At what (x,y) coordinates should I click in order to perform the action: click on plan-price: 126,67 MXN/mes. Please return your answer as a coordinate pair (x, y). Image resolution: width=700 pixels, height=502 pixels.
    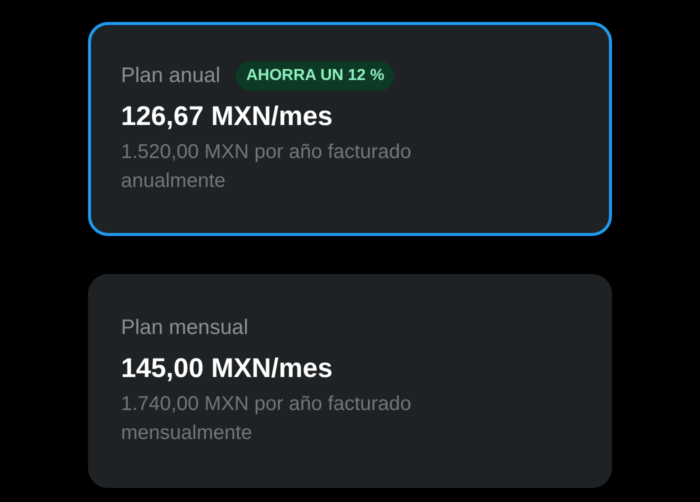
    Looking at the image, I should click on (227, 116).